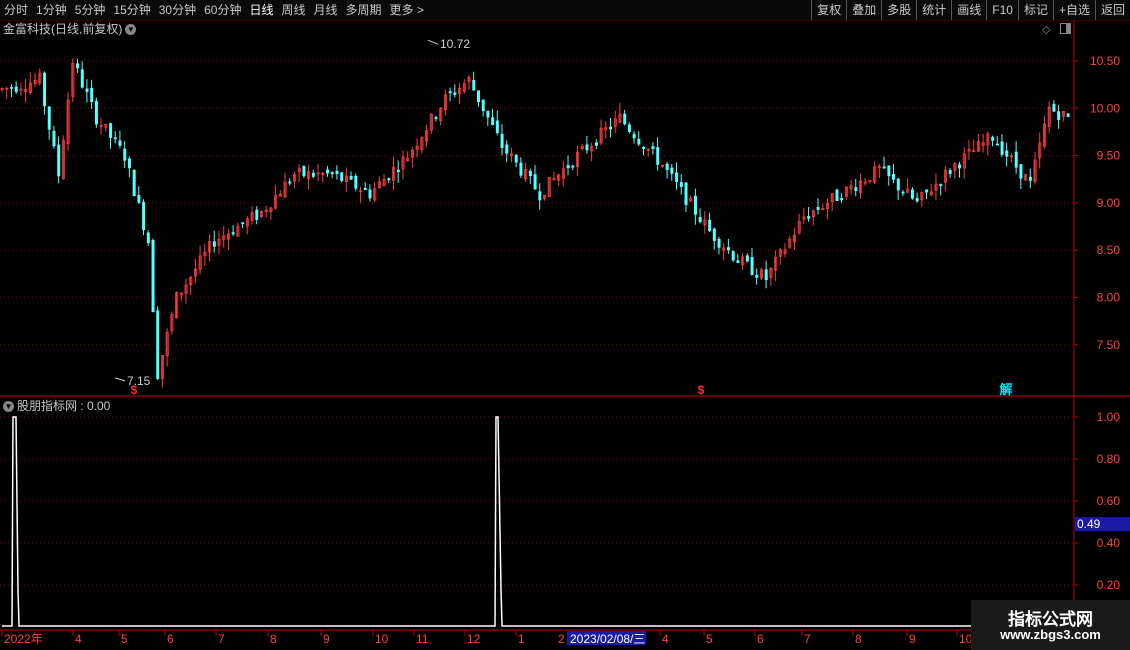 The height and width of the screenshot is (650, 1130). I want to click on date-label: 11, so click(422, 639).